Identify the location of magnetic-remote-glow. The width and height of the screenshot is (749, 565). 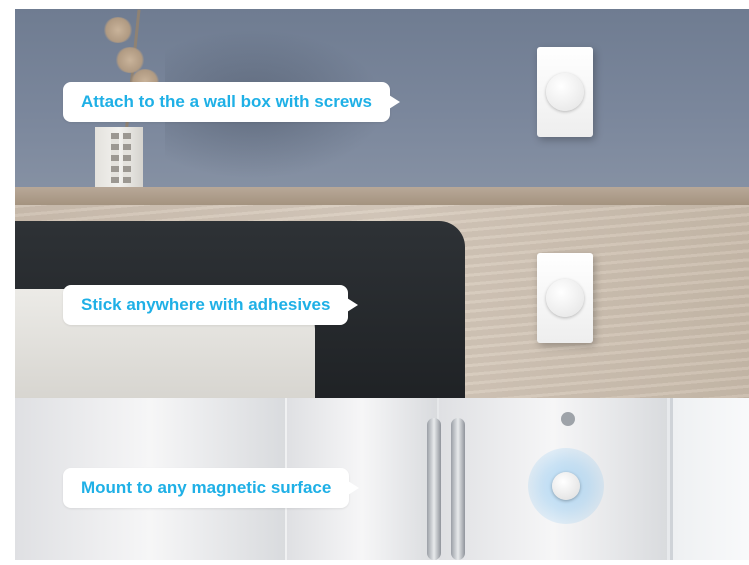
(566, 486).